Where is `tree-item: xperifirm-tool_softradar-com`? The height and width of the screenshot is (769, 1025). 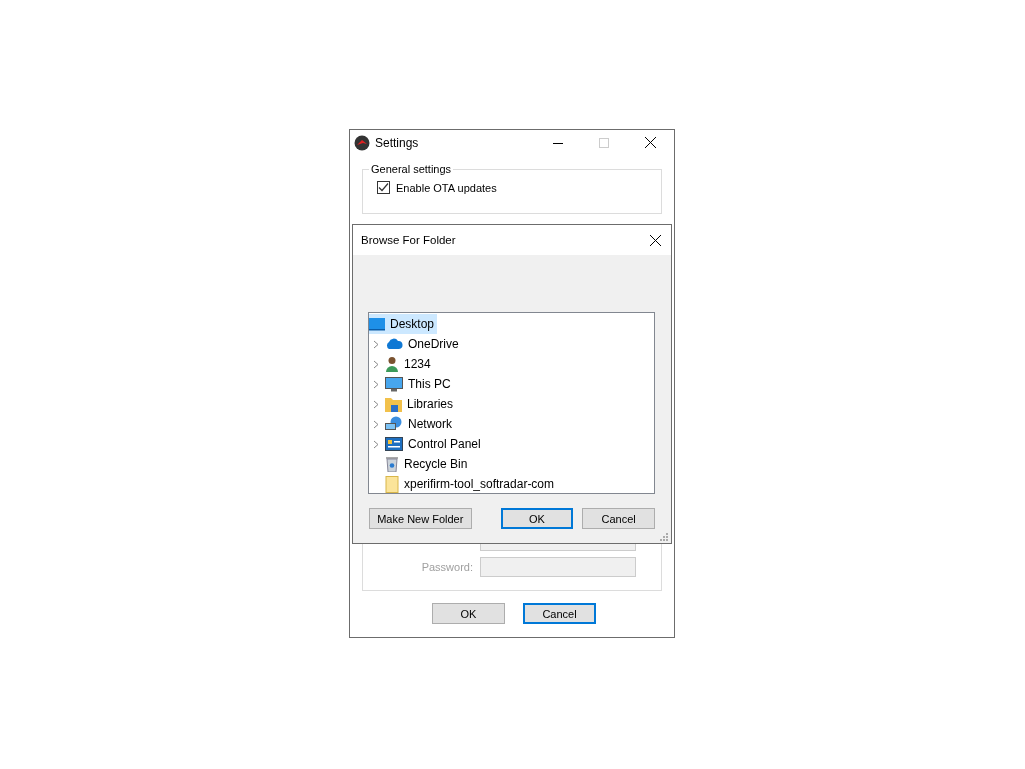 tree-item: xperifirm-tool_softradar-com is located at coordinates (471, 484).